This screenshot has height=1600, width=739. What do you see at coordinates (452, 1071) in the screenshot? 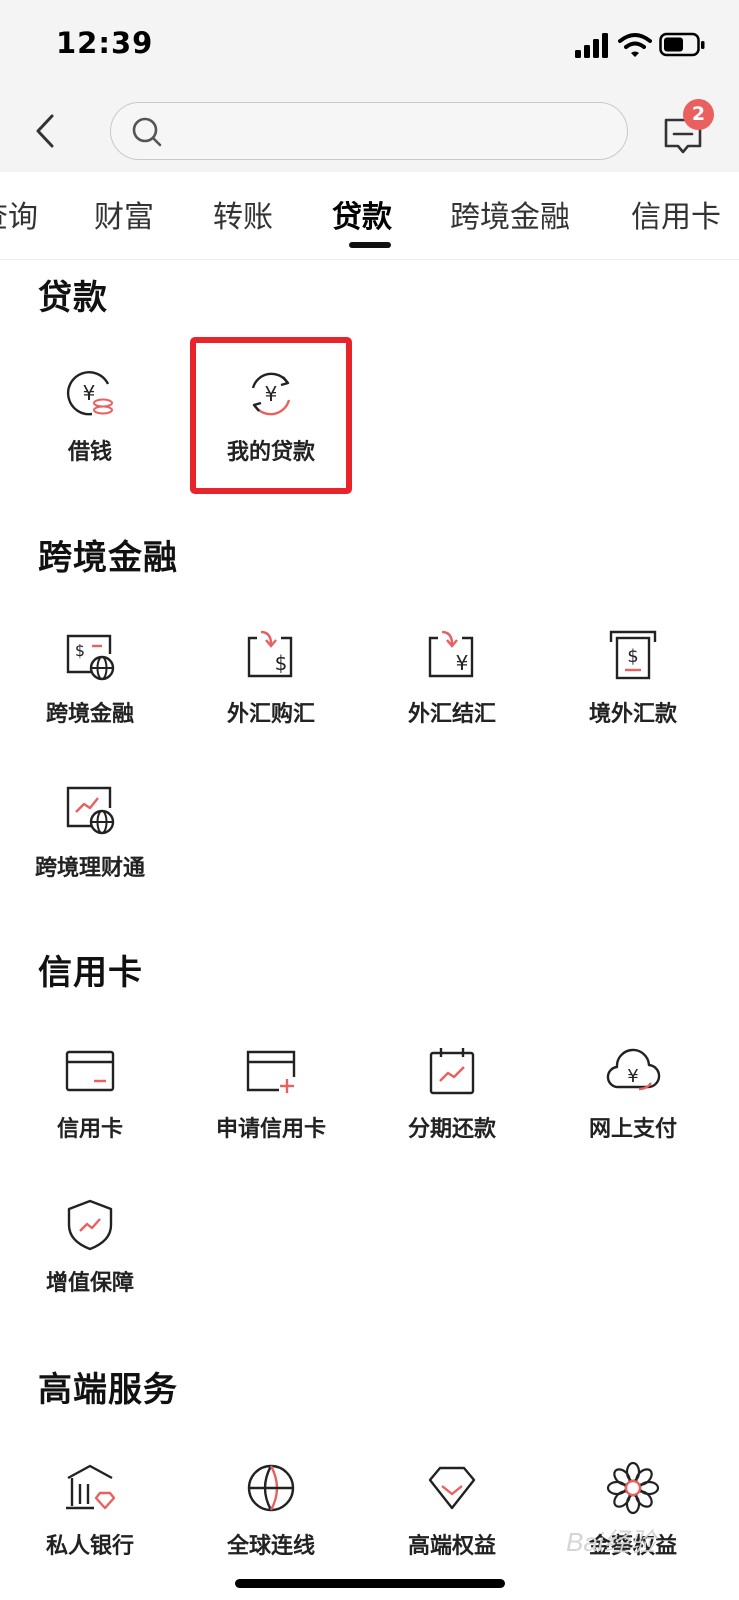
I see `calendar-chart-icon` at bounding box center [452, 1071].